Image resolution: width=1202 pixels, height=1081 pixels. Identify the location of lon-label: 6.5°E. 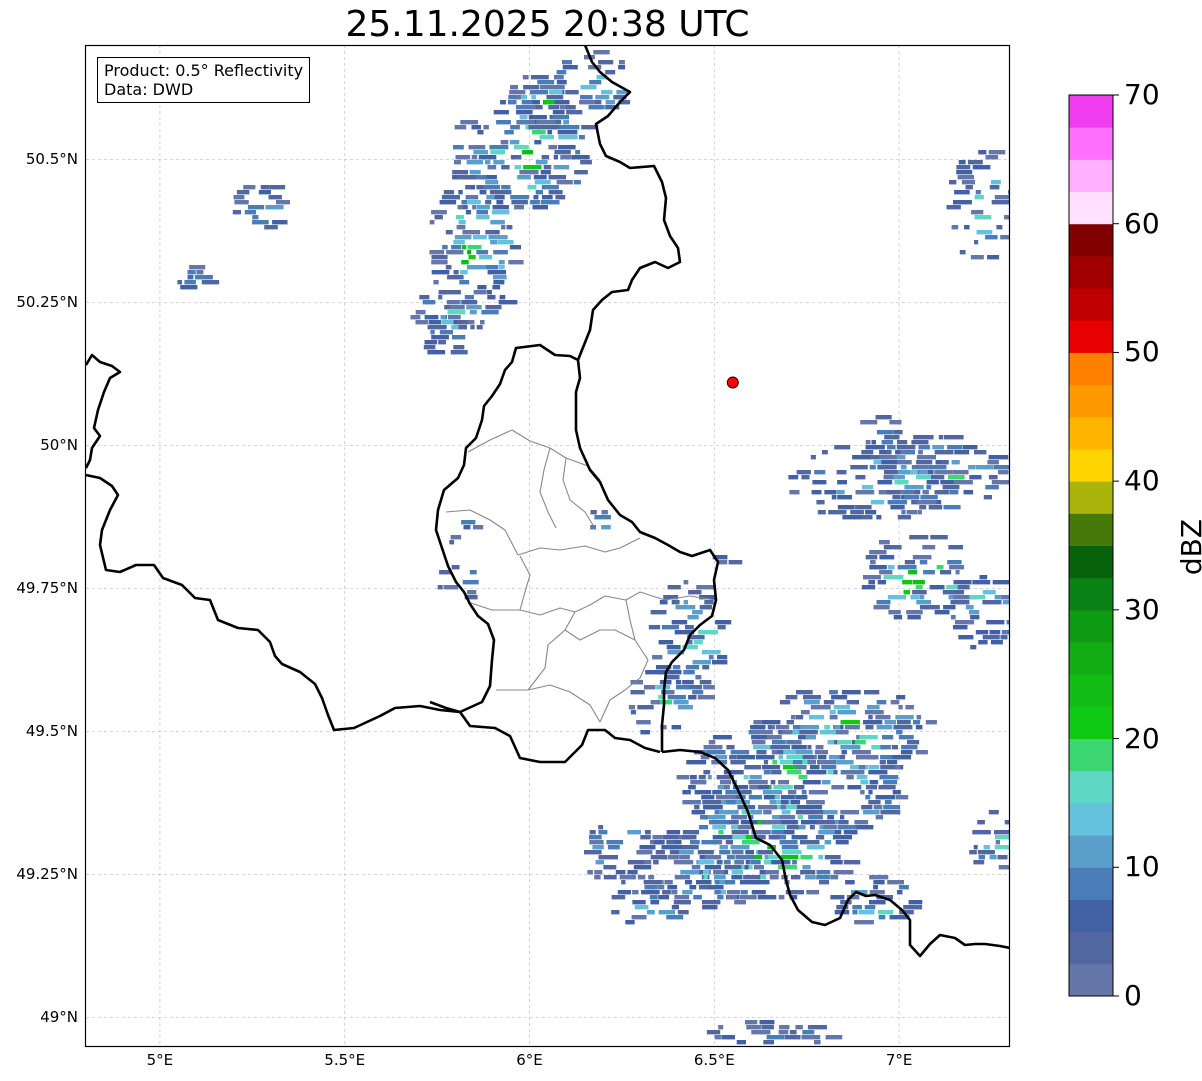
(714, 1060).